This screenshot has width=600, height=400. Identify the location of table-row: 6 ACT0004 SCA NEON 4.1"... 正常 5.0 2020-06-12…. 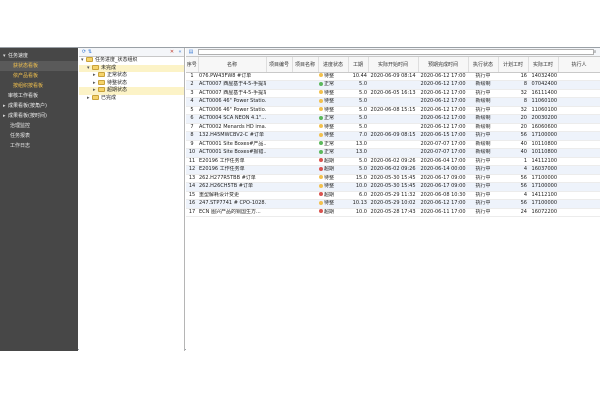
(393, 119).